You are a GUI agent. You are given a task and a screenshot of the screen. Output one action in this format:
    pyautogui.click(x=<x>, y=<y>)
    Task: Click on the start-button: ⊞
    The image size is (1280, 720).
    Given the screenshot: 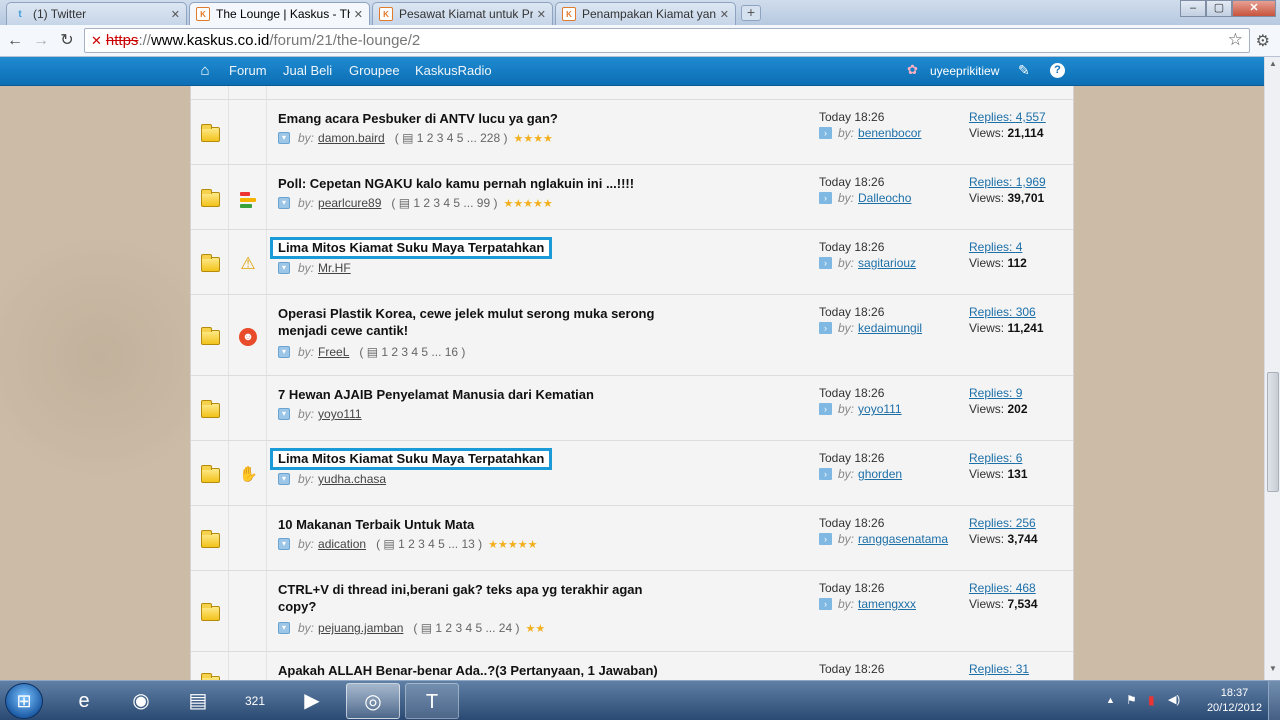 What is the action you would take?
    pyautogui.click(x=24, y=701)
    